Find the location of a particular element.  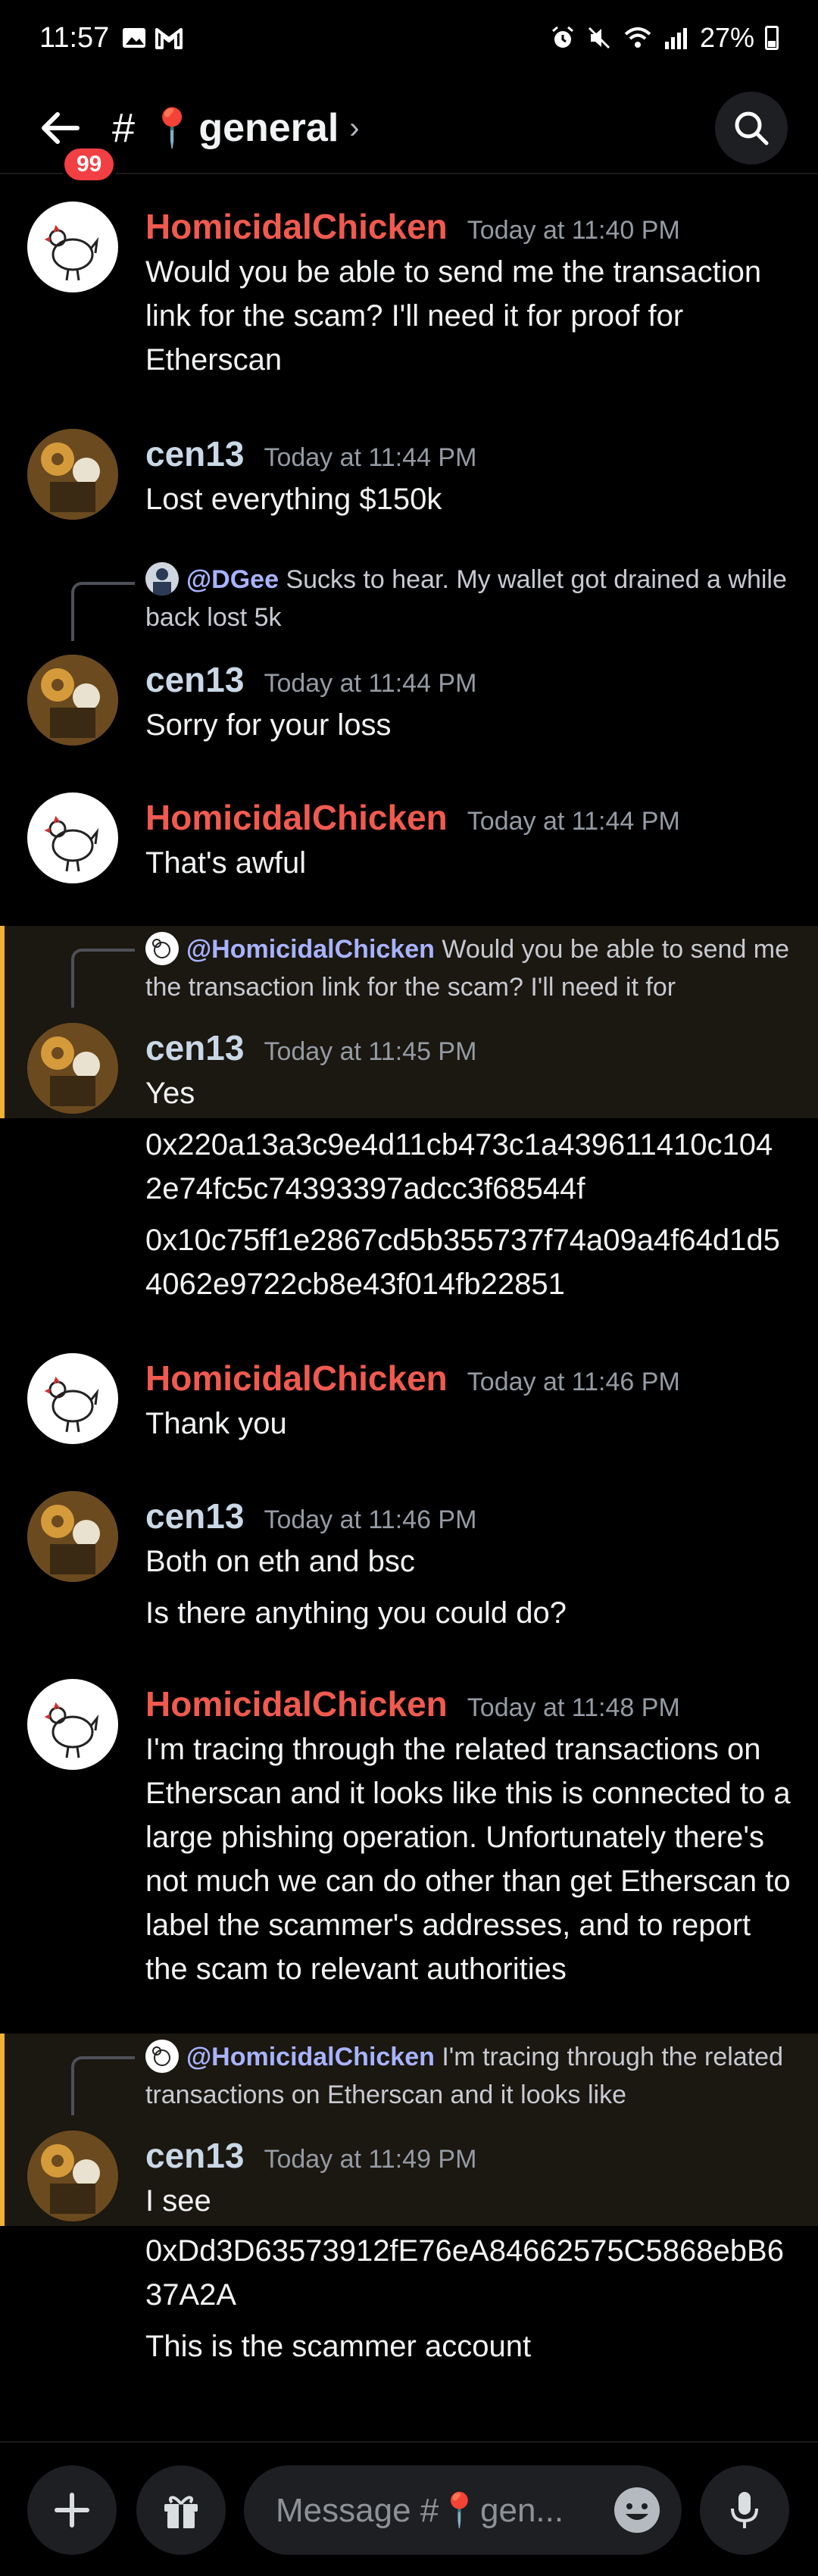

mute-icon is located at coordinates (599, 38).